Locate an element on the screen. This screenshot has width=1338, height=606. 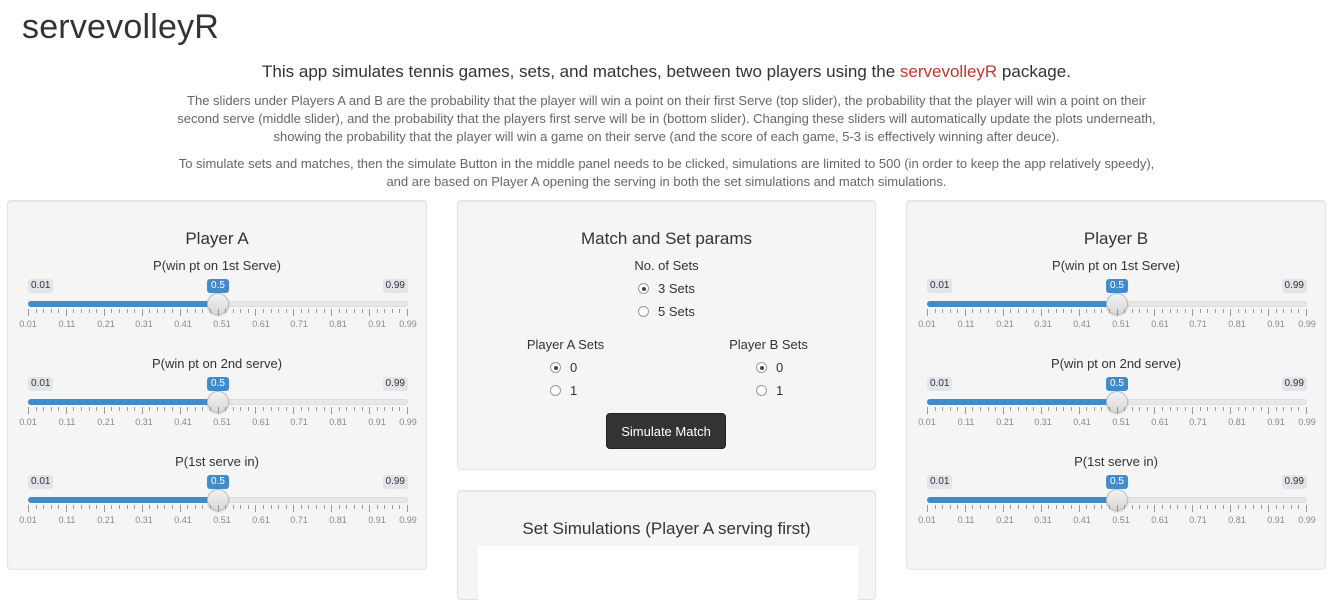
set-simulations-plot is located at coordinates (668, 576).